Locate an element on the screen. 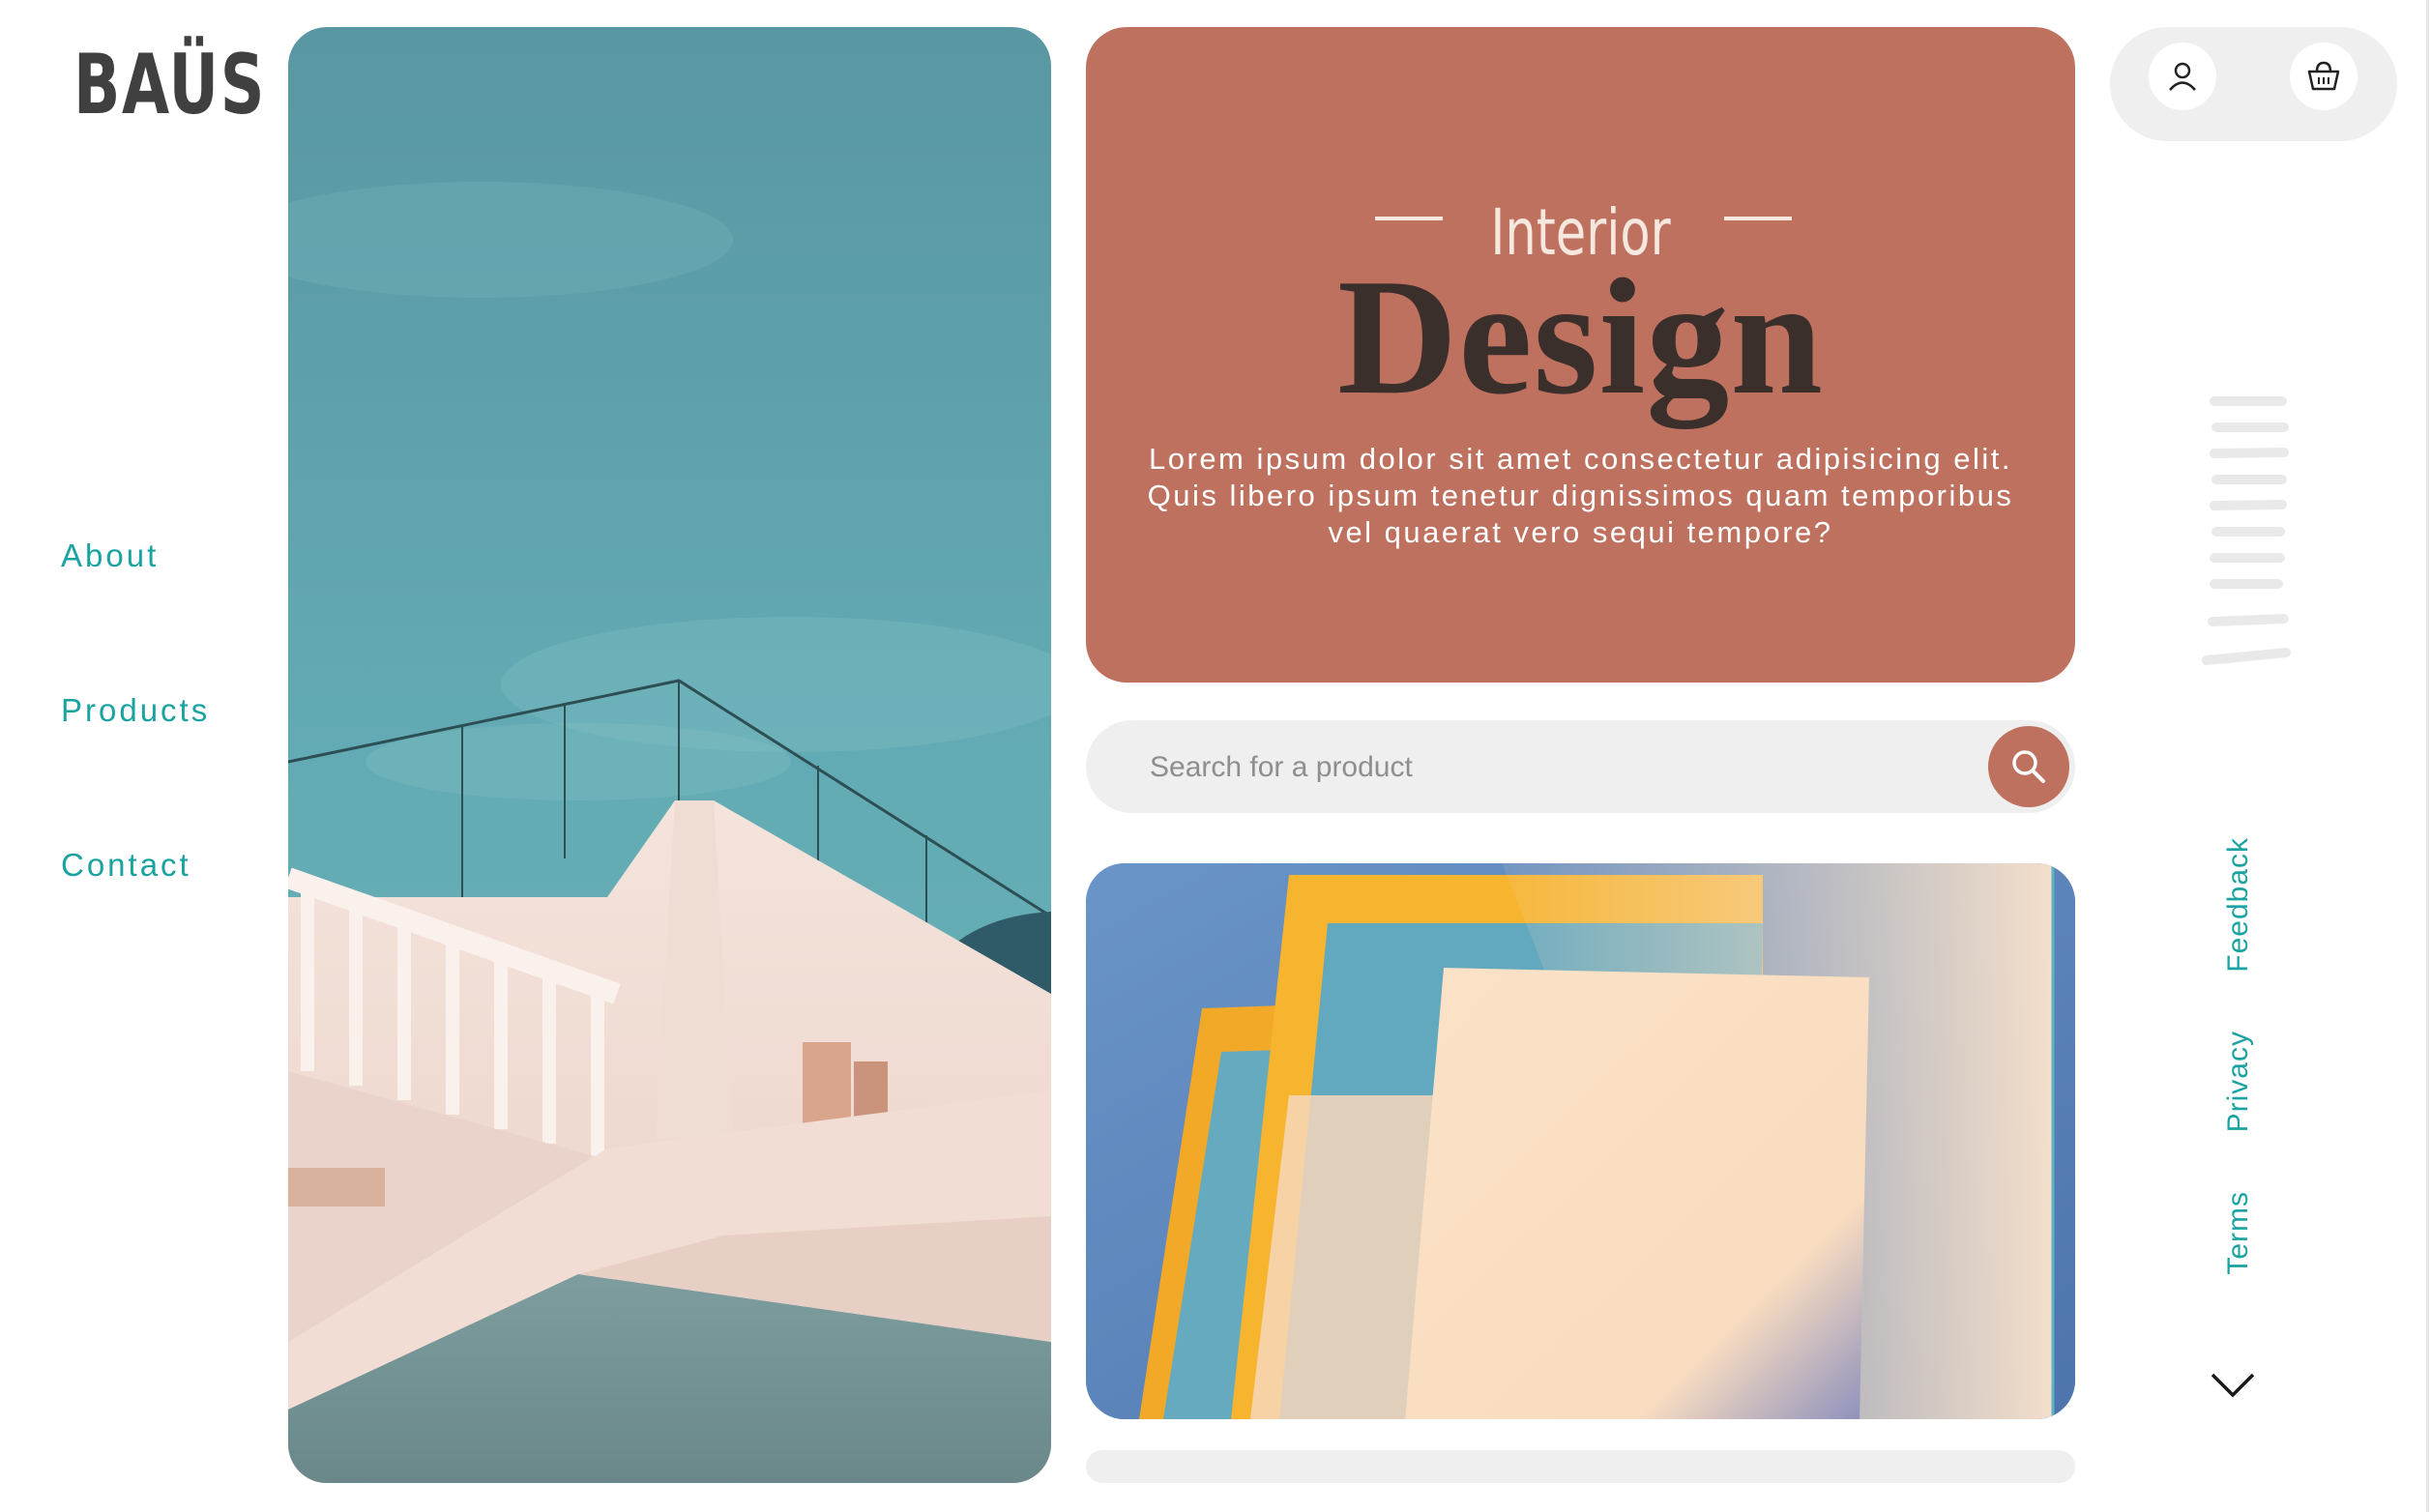 This screenshot has height=1512, width=2431. abstract-papers-illustration is located at coordinates (1580, 1141).